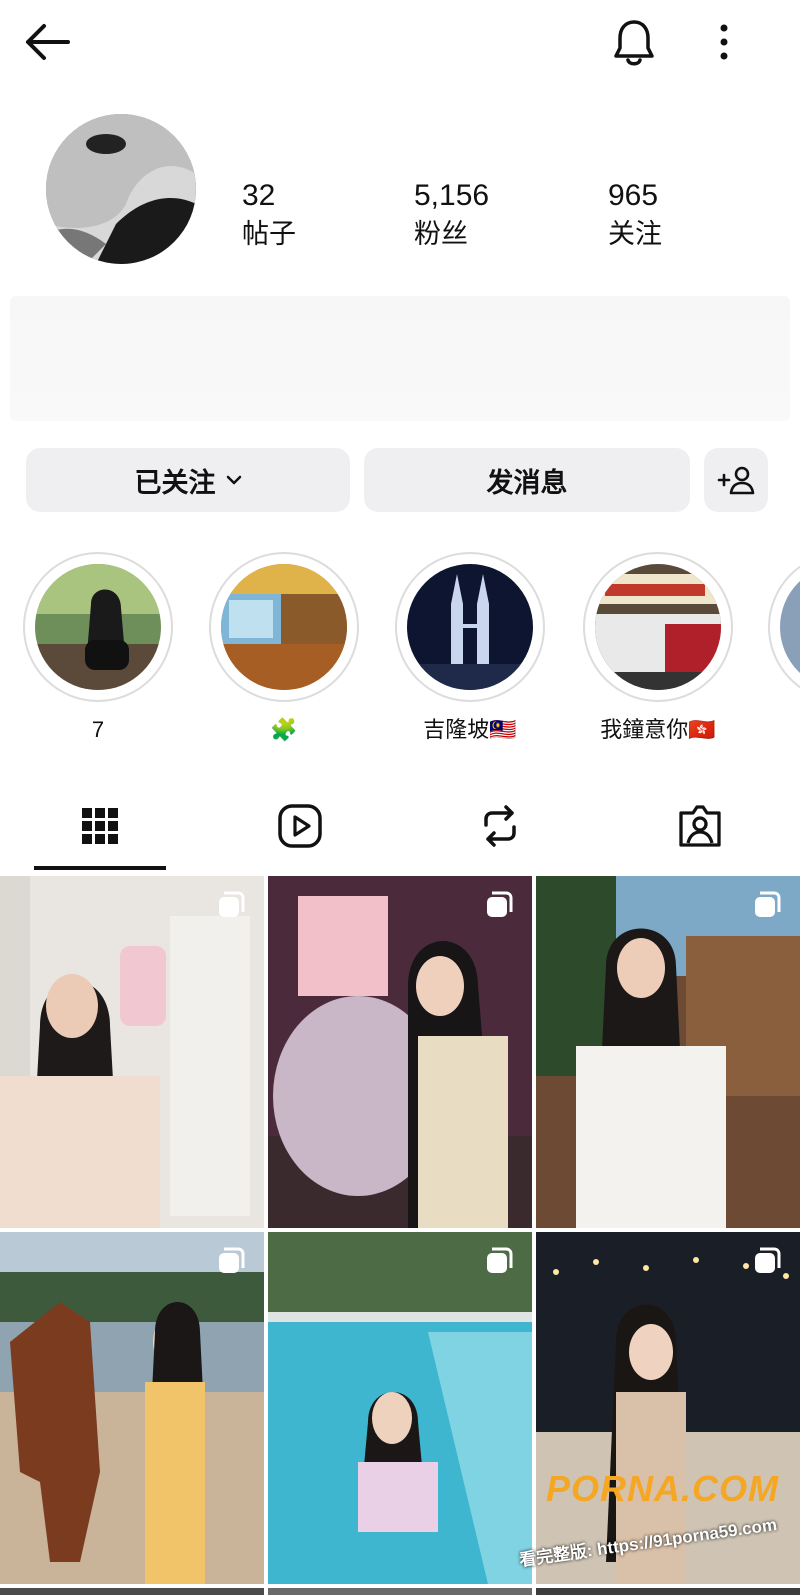 The image size is (800, 1595). I want to click on followers-stat: 5,156 粉丝, so click(451, 215).